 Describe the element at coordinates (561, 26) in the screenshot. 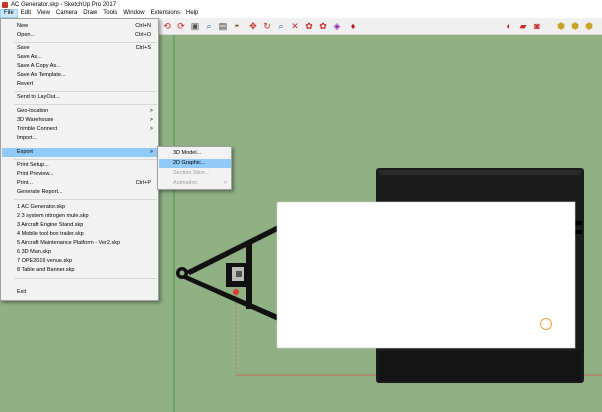

I see `iso-view-icon: ⬢` at that location.